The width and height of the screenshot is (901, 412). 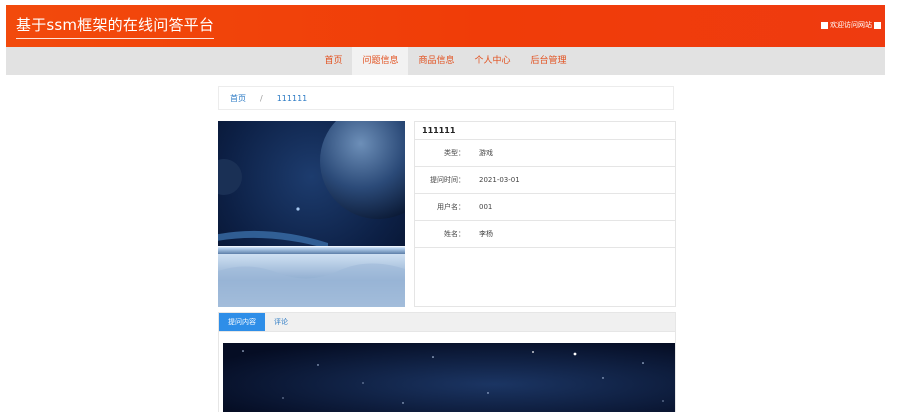 I want to click on info-value: 001, so click(x=486, y=207).